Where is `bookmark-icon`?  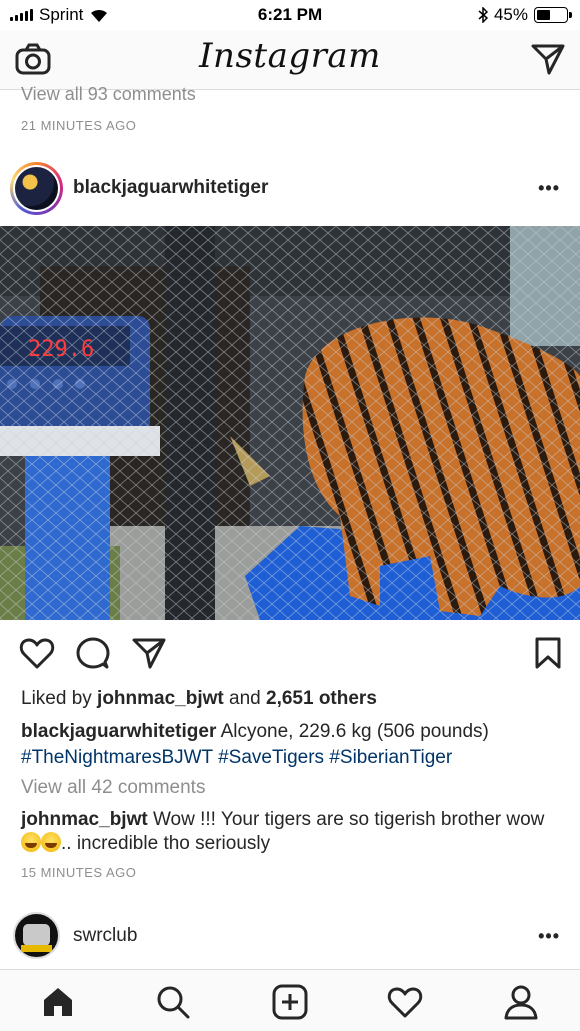 bookmark-icon is located at coordinates (548, 653).